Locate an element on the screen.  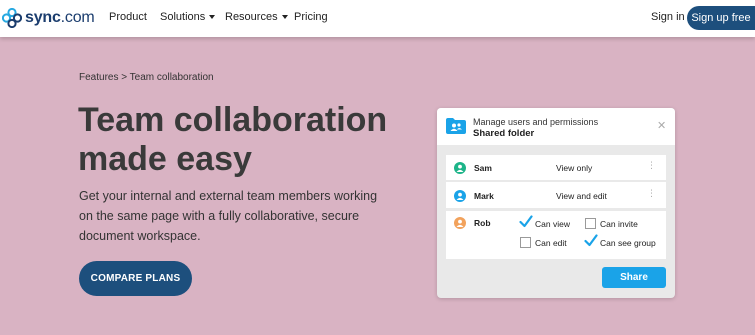
page-title: Team collaboration made easy is located at coordinates (243, 140).